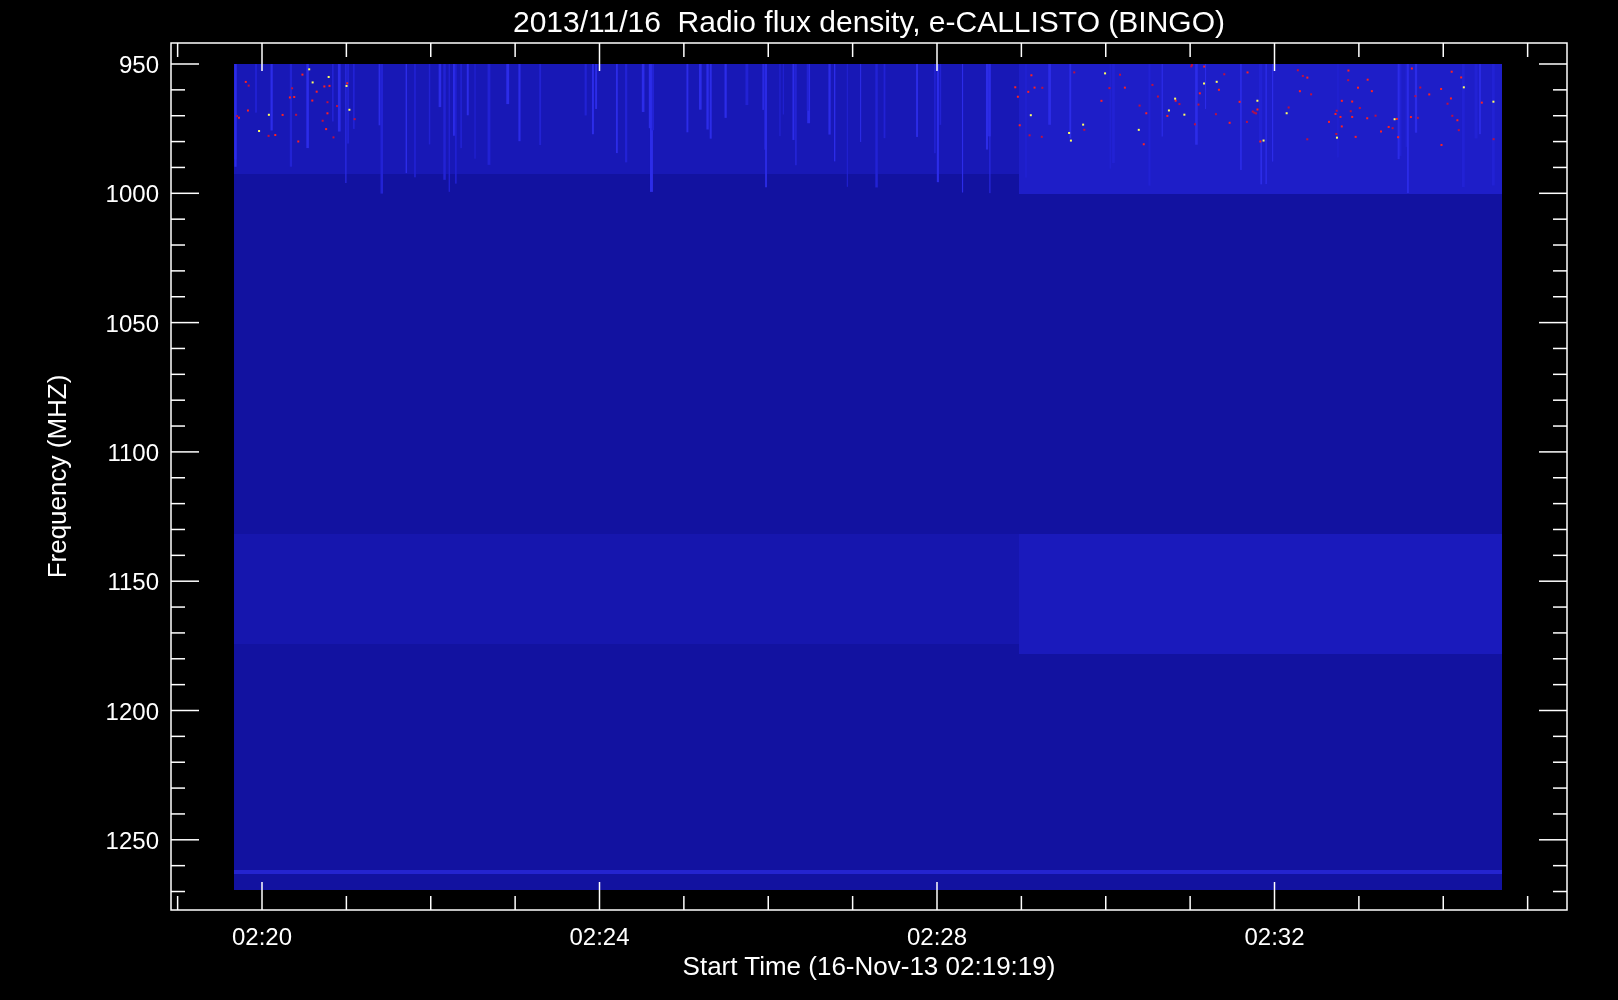 The width and height of the screenshot is (1618, 1000). Describe the element at coordinates (262, 936) in the screenshot. I see `x-tick-label: 02:20` at that location.